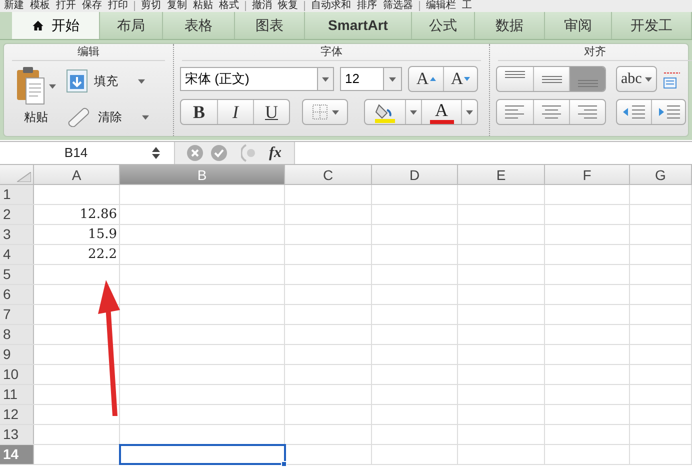 The height and width of the screenshot is (471, 692). I want to click on font-size-field: 12, so click(371, 79).